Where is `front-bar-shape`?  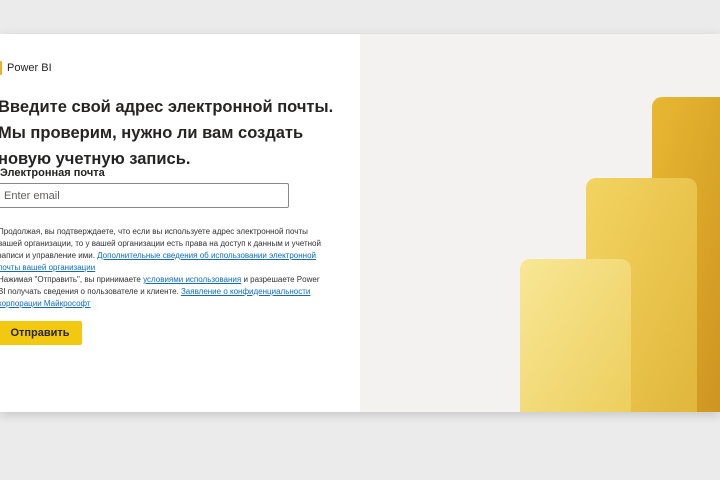 front-bar-shape is located at coordinates (575, 335).